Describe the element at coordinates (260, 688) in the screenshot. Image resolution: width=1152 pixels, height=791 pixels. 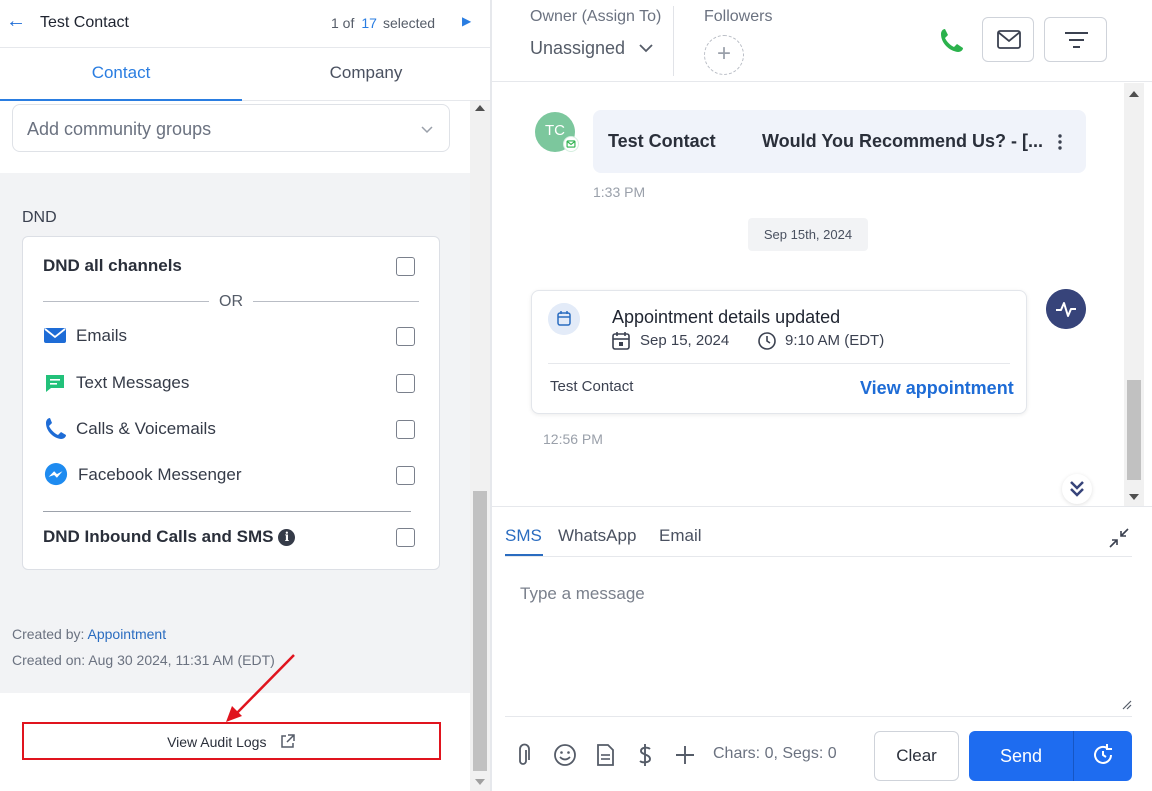
I see `annotation-arrow` at that location.